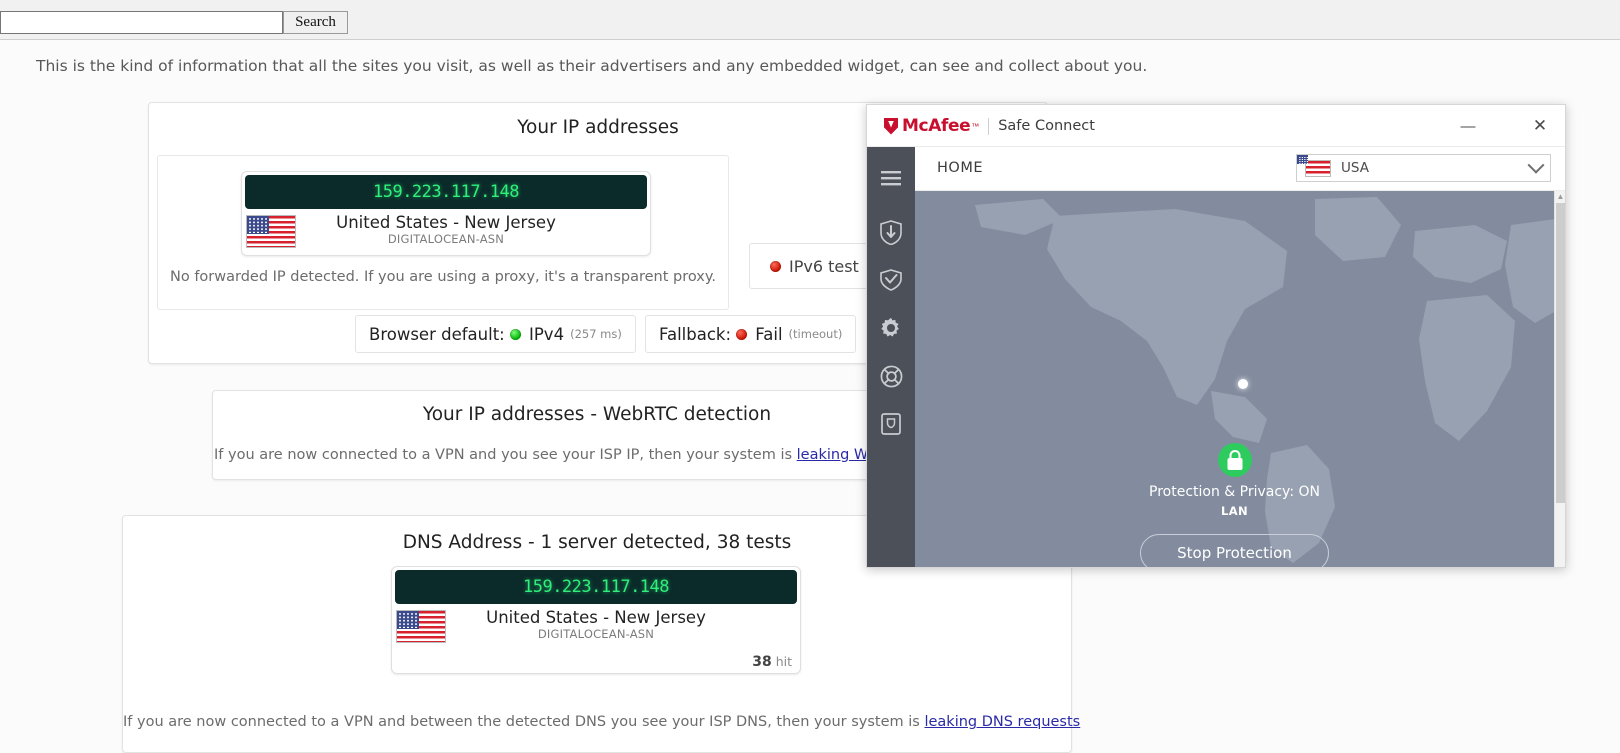  What do you see at coordinates (891, 424) in the screenshot?
I see `device-icon` at bounding box center [891, 424].